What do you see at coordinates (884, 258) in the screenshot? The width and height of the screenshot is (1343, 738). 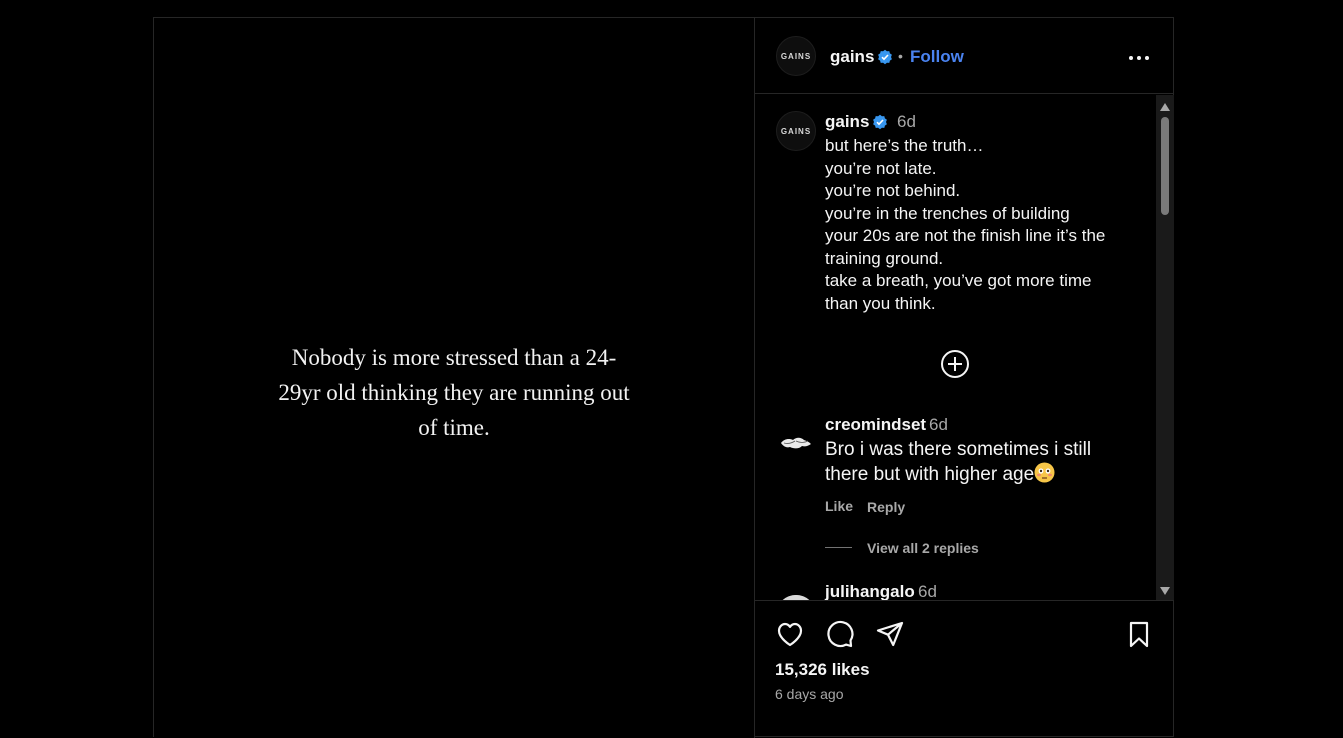 I see `caption-line: training ground.` at bounding box center [884, 258].